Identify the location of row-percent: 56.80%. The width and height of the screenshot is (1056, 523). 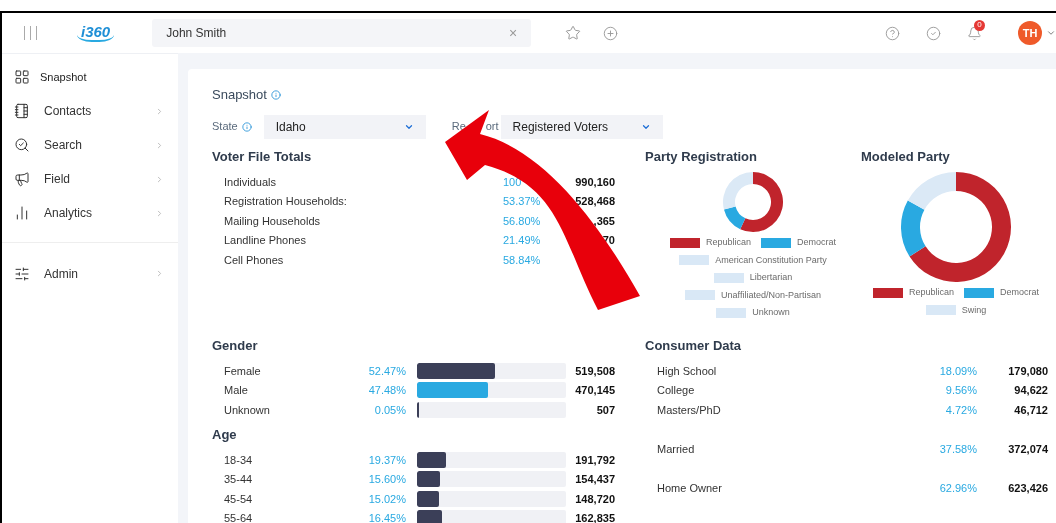
(522, 221).